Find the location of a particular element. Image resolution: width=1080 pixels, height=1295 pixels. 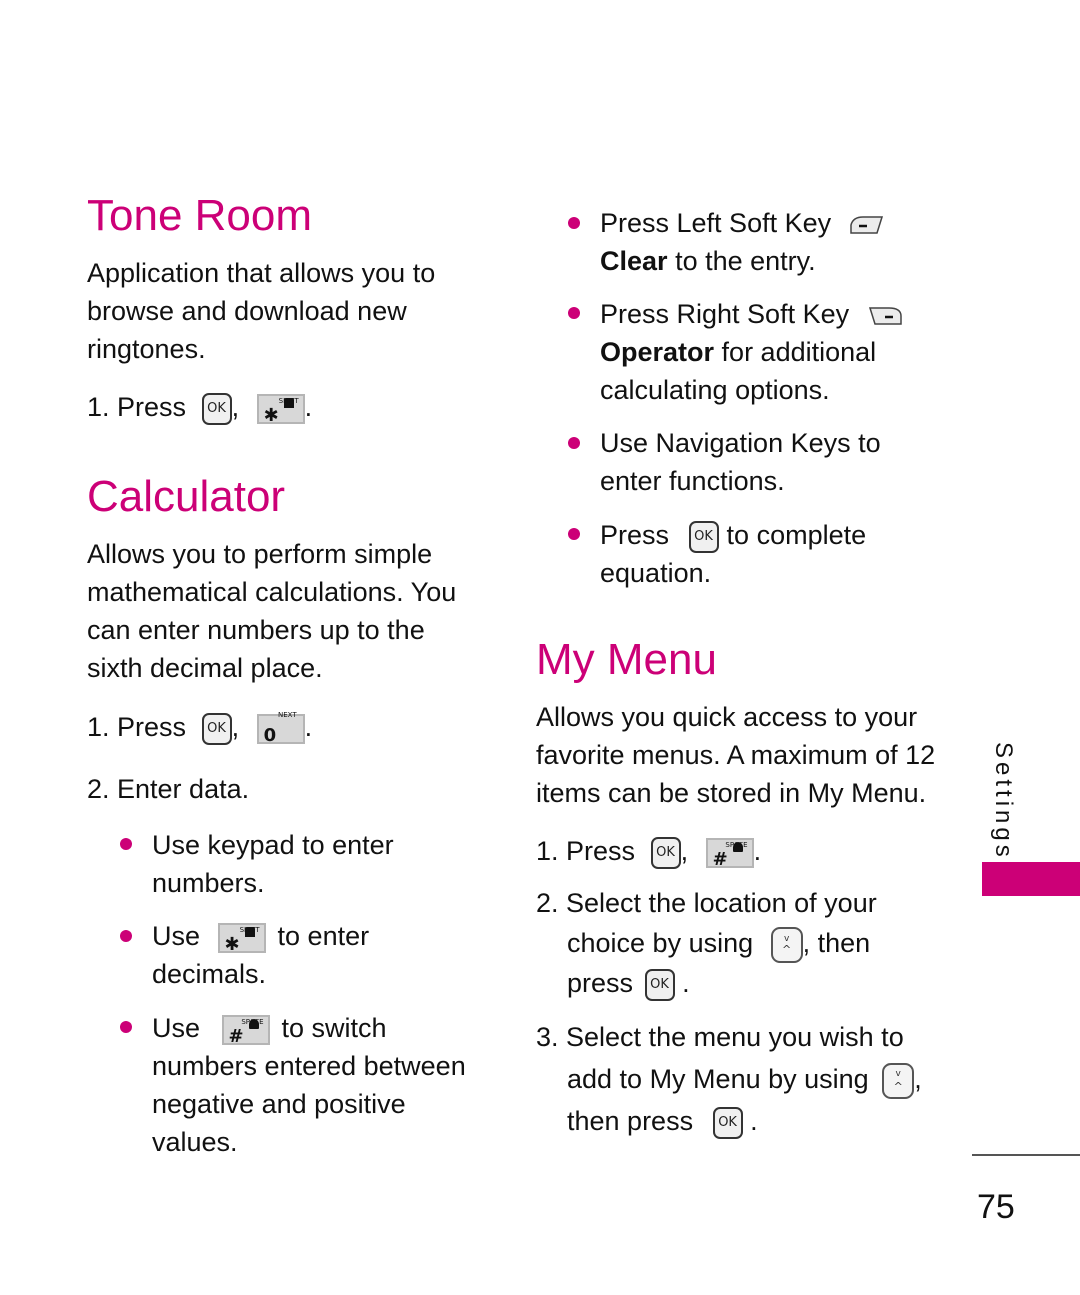

text: to complete is located at coordinates (796, 535).